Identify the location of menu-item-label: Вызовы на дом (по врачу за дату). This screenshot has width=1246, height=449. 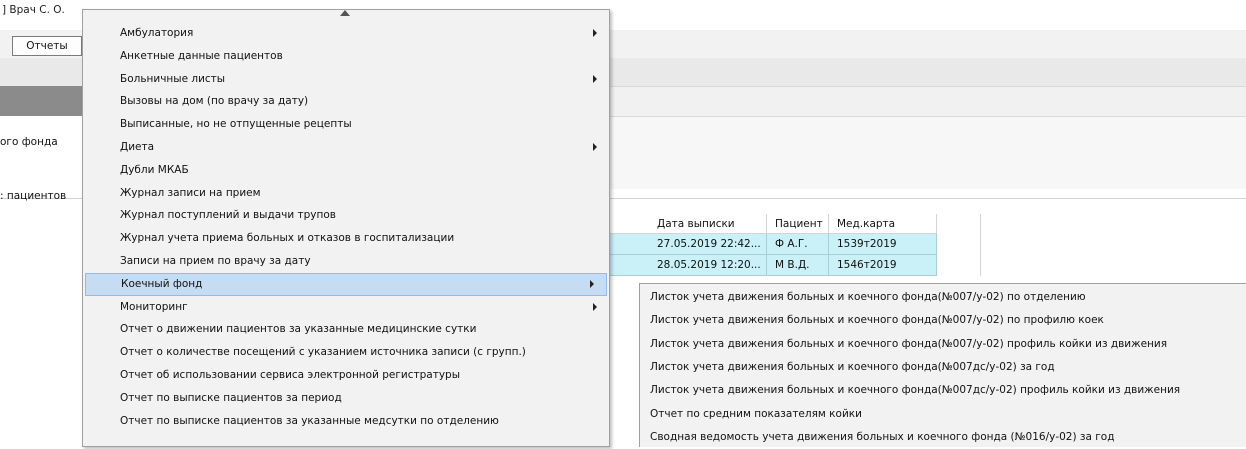
(214, 101).